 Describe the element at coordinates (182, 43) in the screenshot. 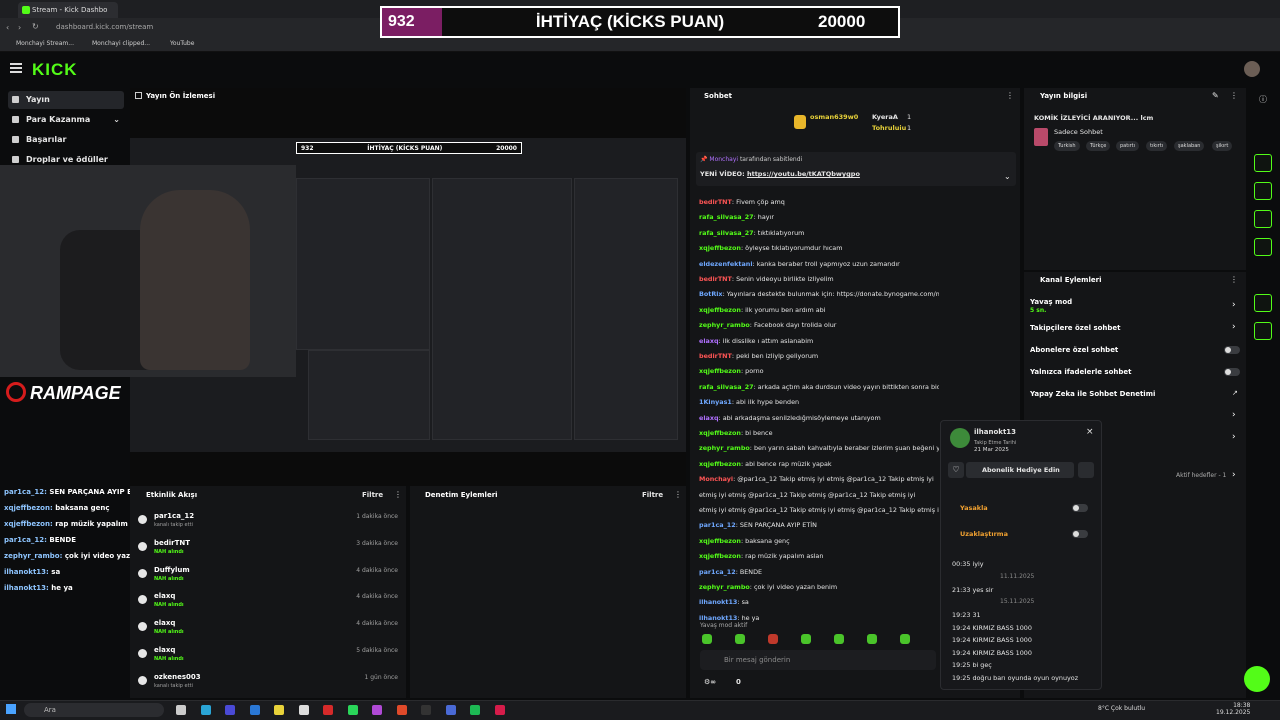

I see `bookmark-item: YouTube` at that location.